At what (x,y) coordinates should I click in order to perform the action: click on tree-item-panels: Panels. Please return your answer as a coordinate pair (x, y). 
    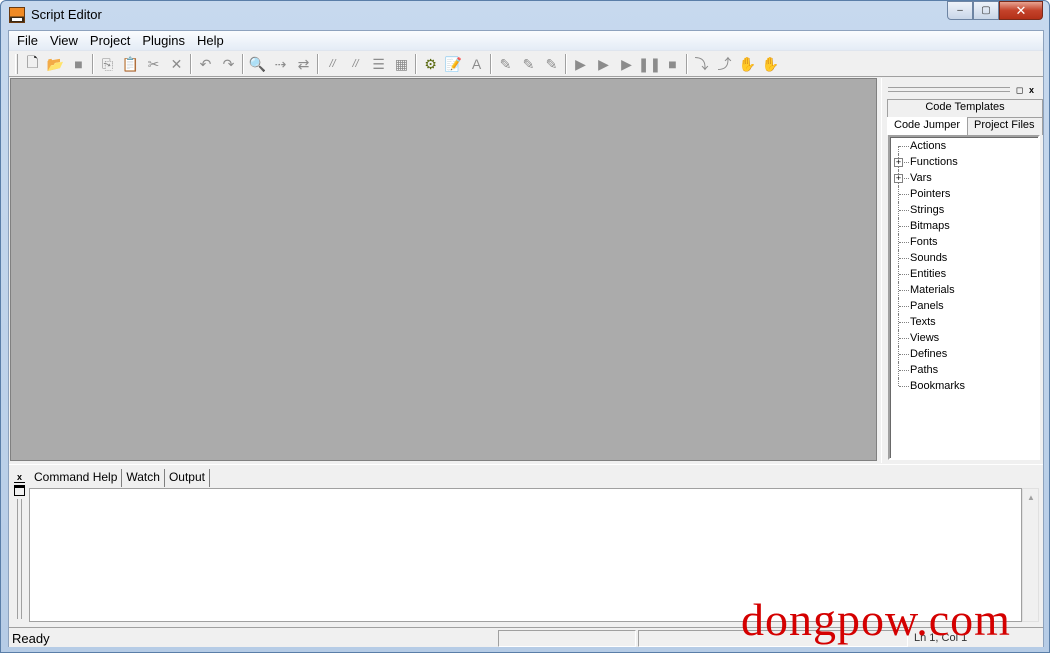
    Looking at the image, I should click on (964, 306).